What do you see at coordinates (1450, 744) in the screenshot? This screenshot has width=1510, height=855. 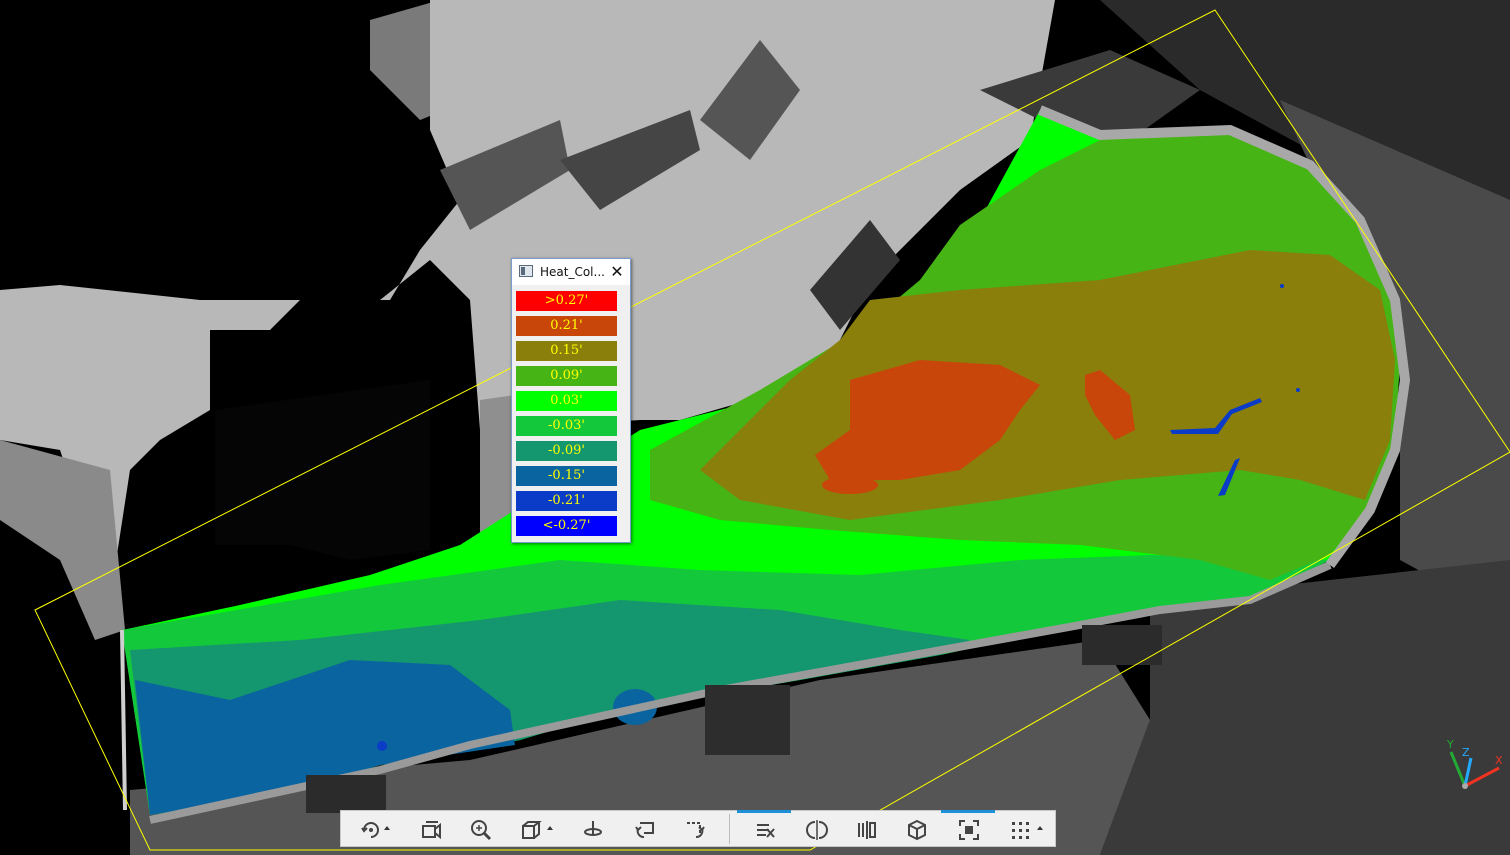 I see `axis-y-label: Y` at bounding box center [1450, 744].